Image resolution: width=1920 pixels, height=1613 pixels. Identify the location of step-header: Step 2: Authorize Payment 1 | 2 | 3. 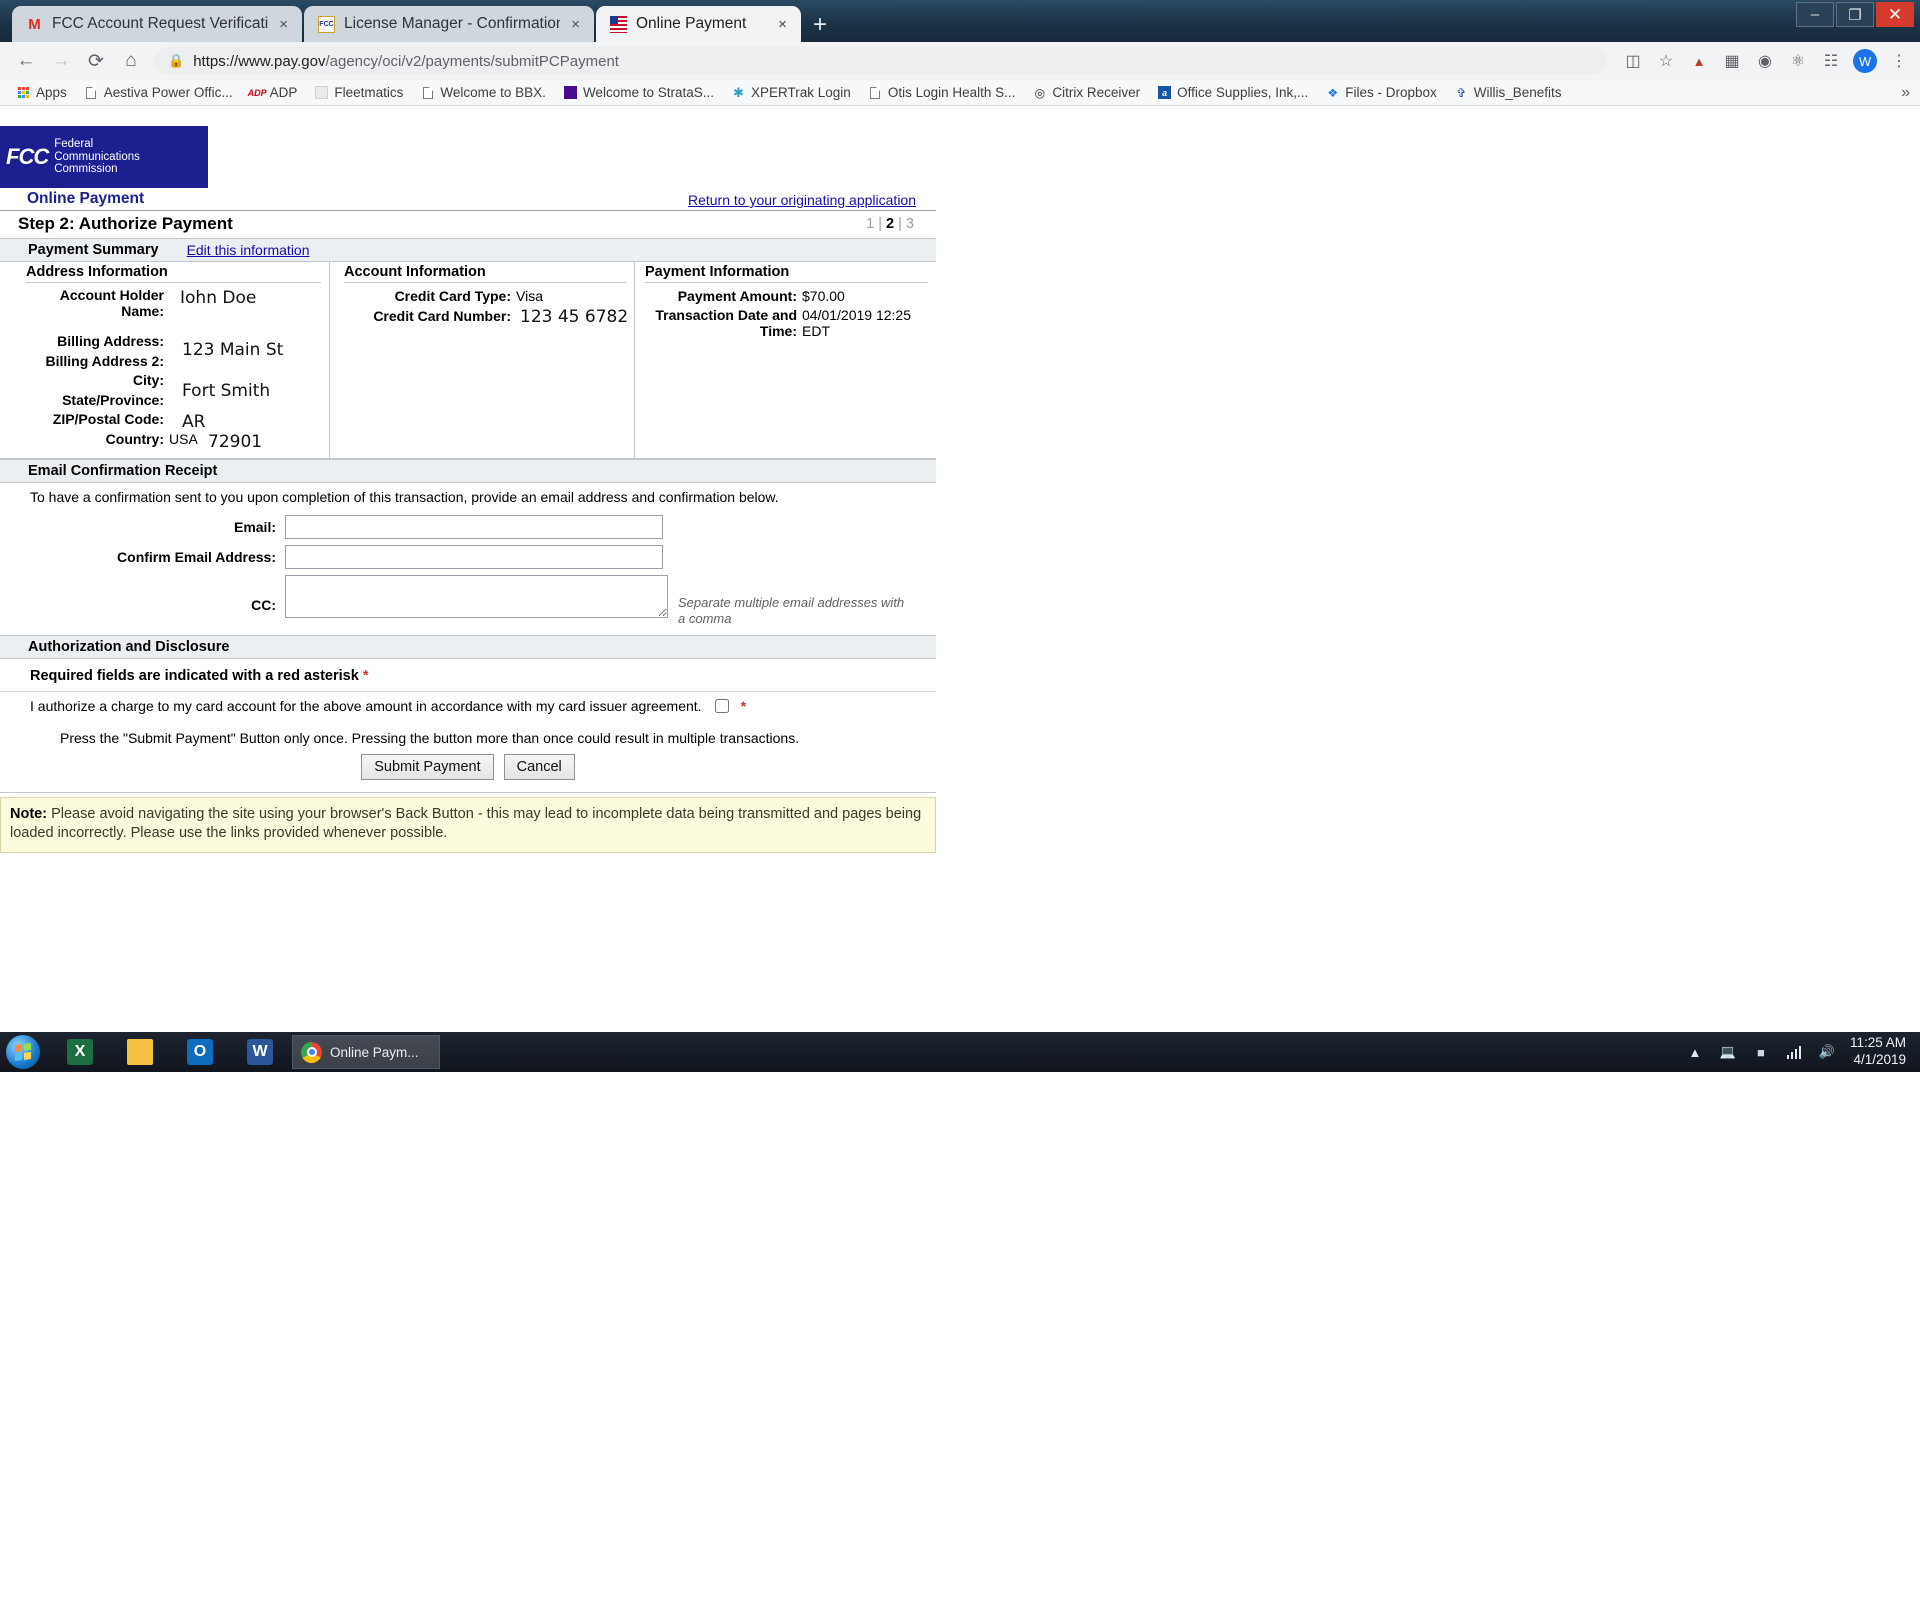
(468, 224).